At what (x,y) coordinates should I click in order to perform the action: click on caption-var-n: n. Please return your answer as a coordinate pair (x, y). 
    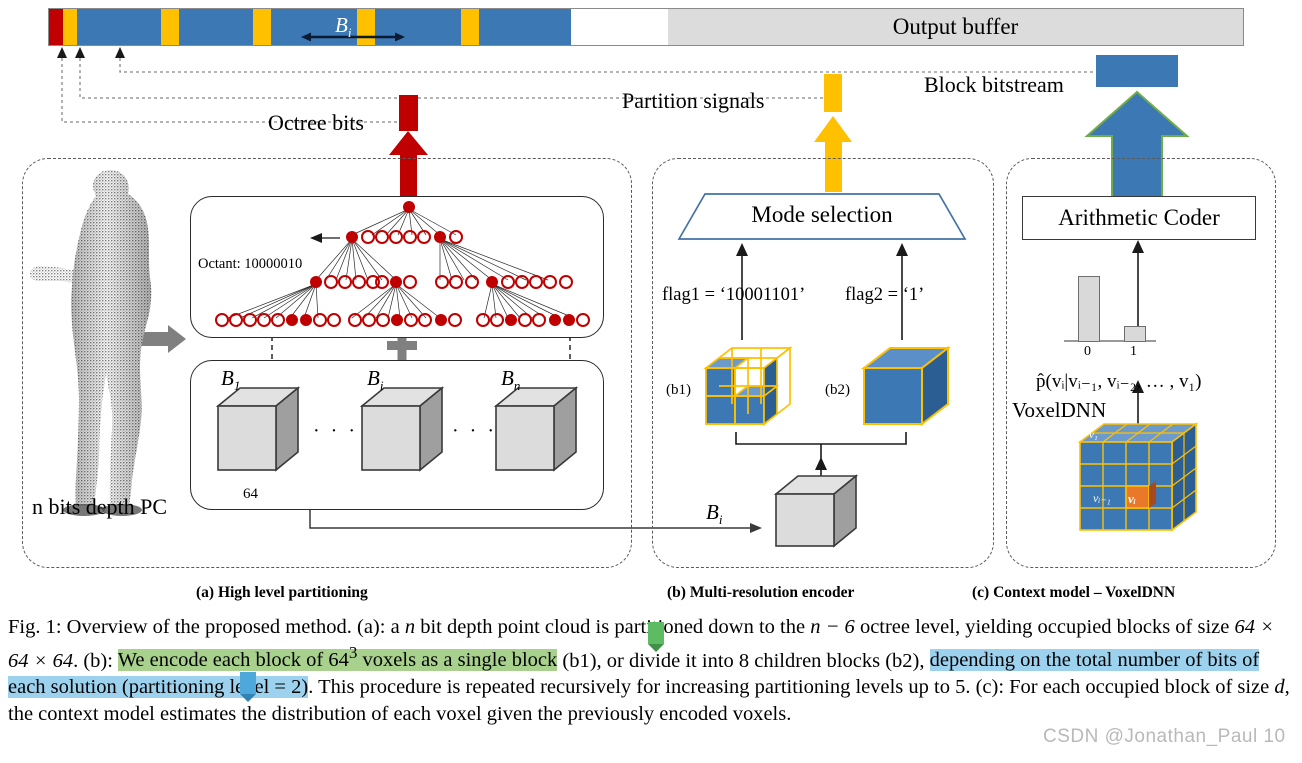
    Looking at the image, I should click on (410, 627).